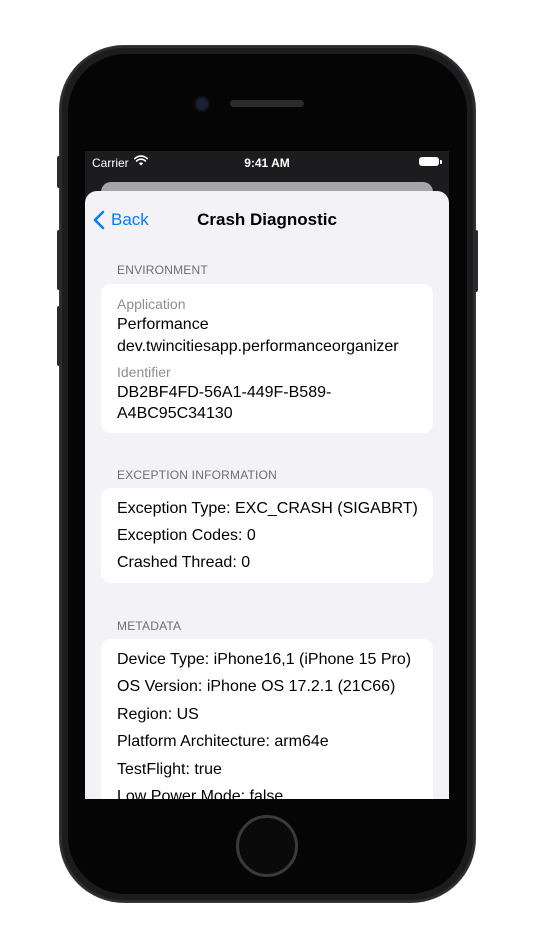 The image size is (534, 950). What do you see at coordinates (200, 793) in the screenshot?
I see `low-power-mode: Low Power Mode: false` at bounding box center [200, 793].